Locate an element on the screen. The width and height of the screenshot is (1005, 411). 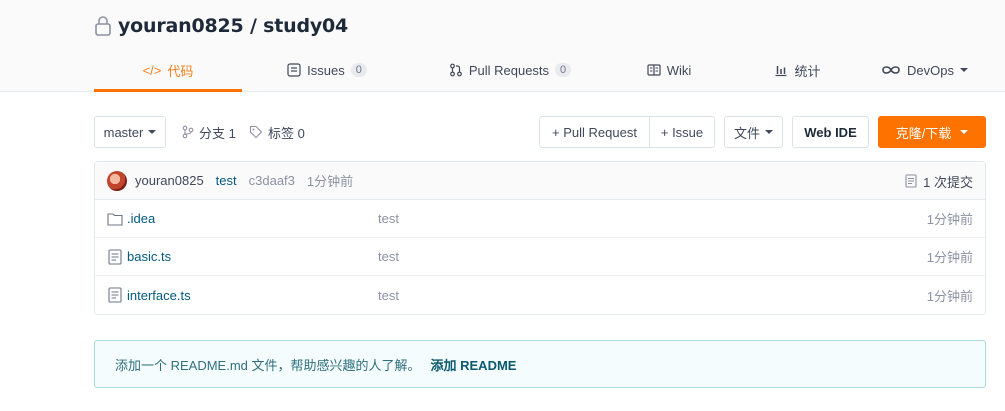
commit-count-label: 1 次提交 is located at coordinates (948, 182).